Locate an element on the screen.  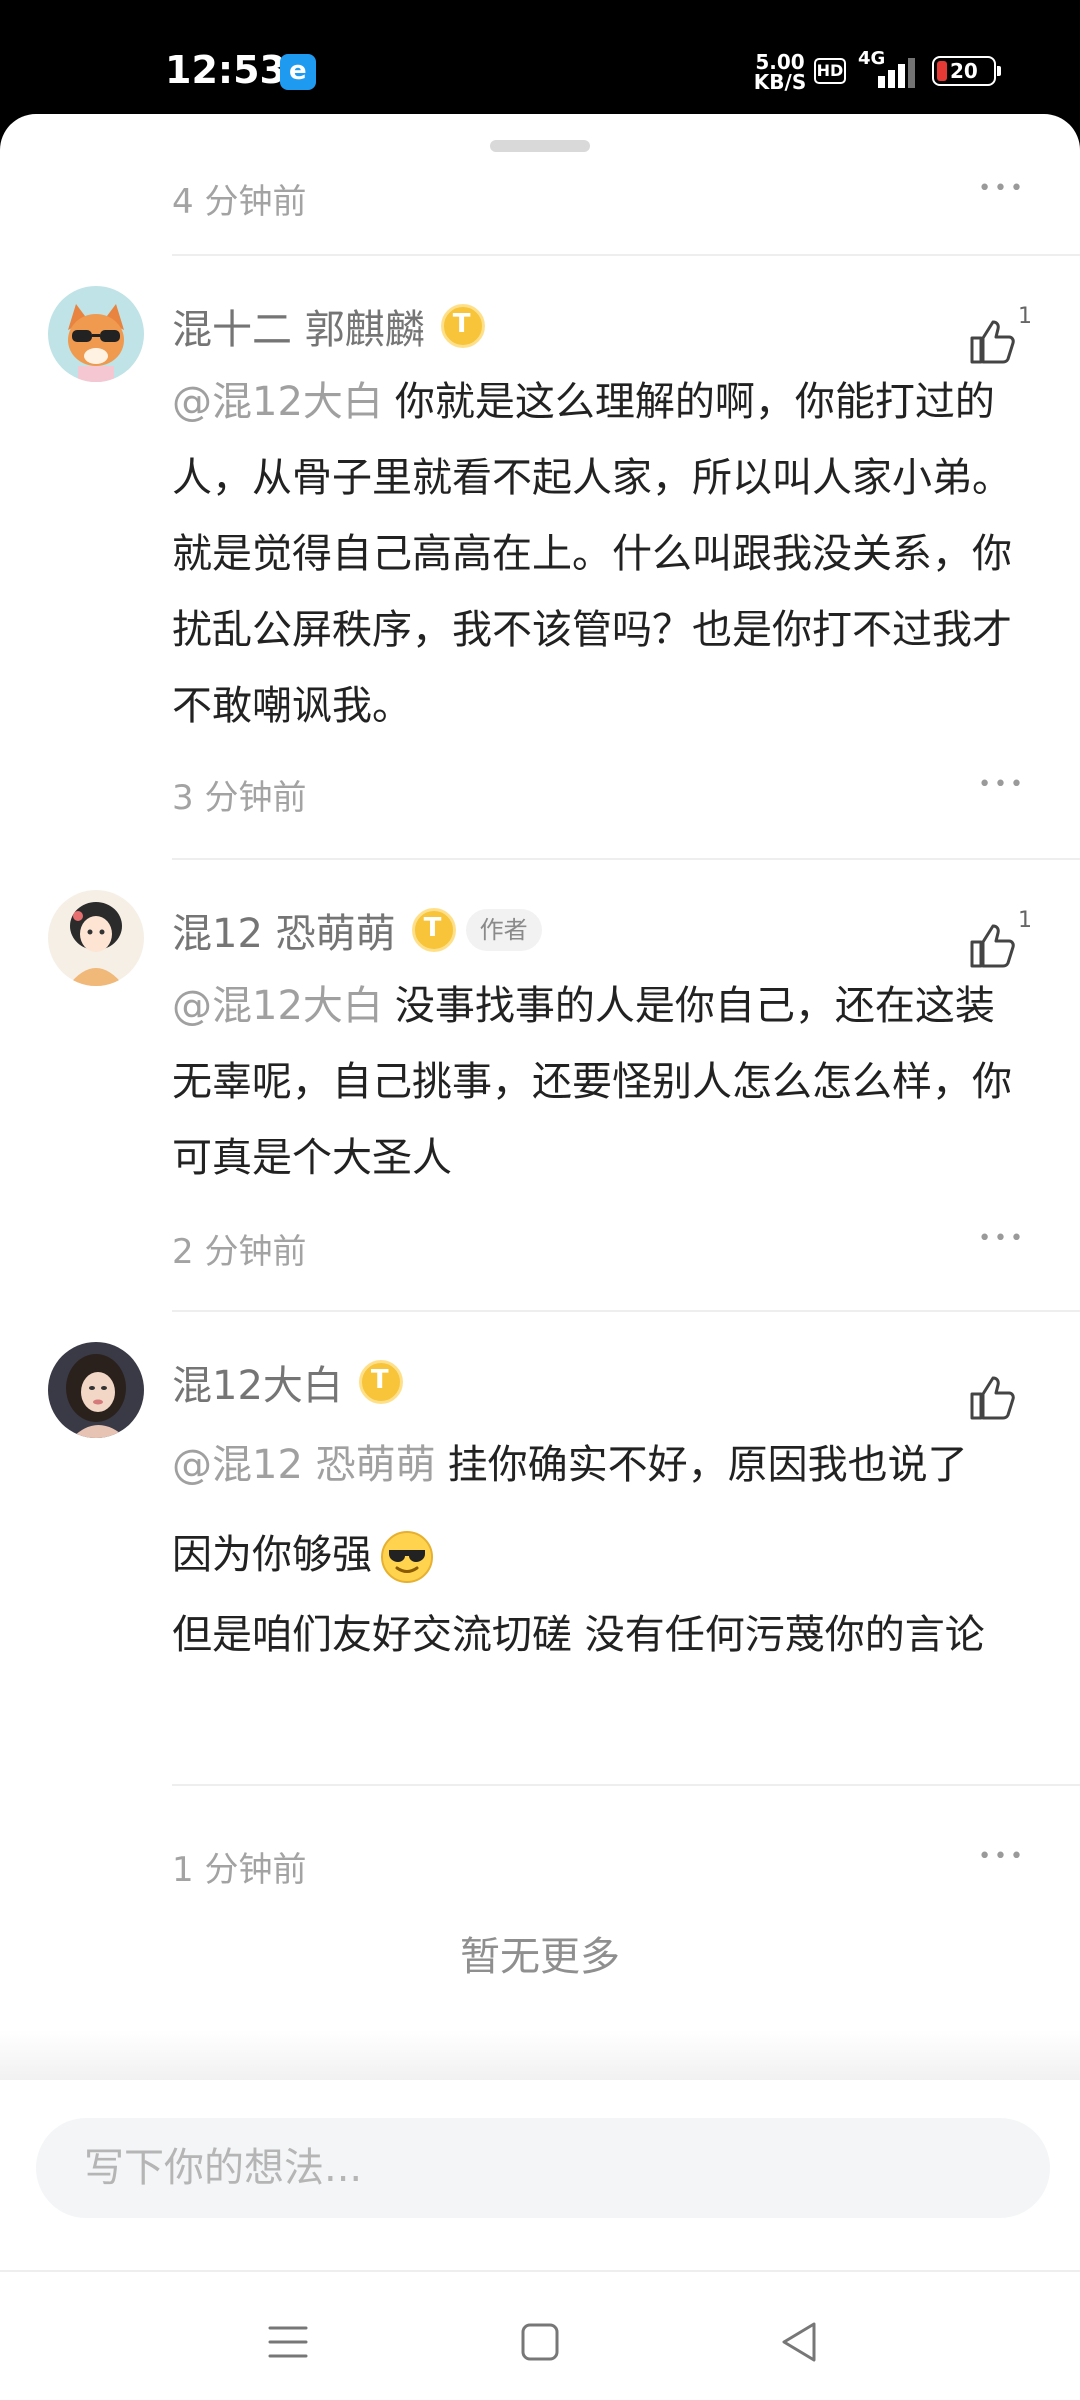
comment-meta: 3 分钟前 is located at coordinates (602, 792).